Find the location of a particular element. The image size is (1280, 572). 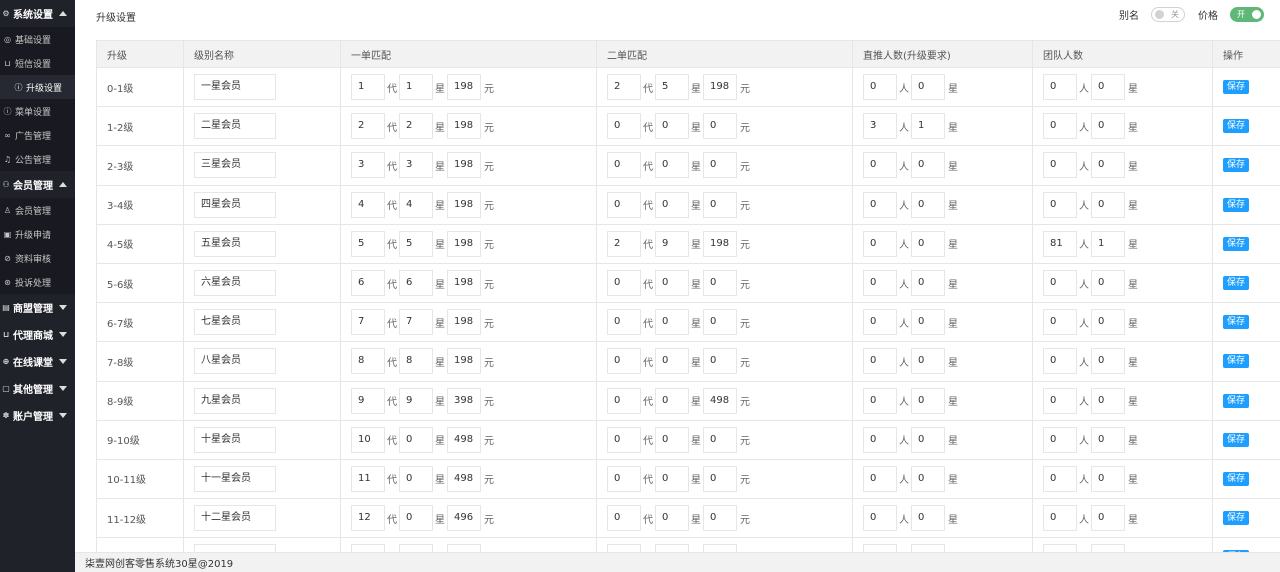

level-name-input: 五星会员 is located at coordinates (235, 243).